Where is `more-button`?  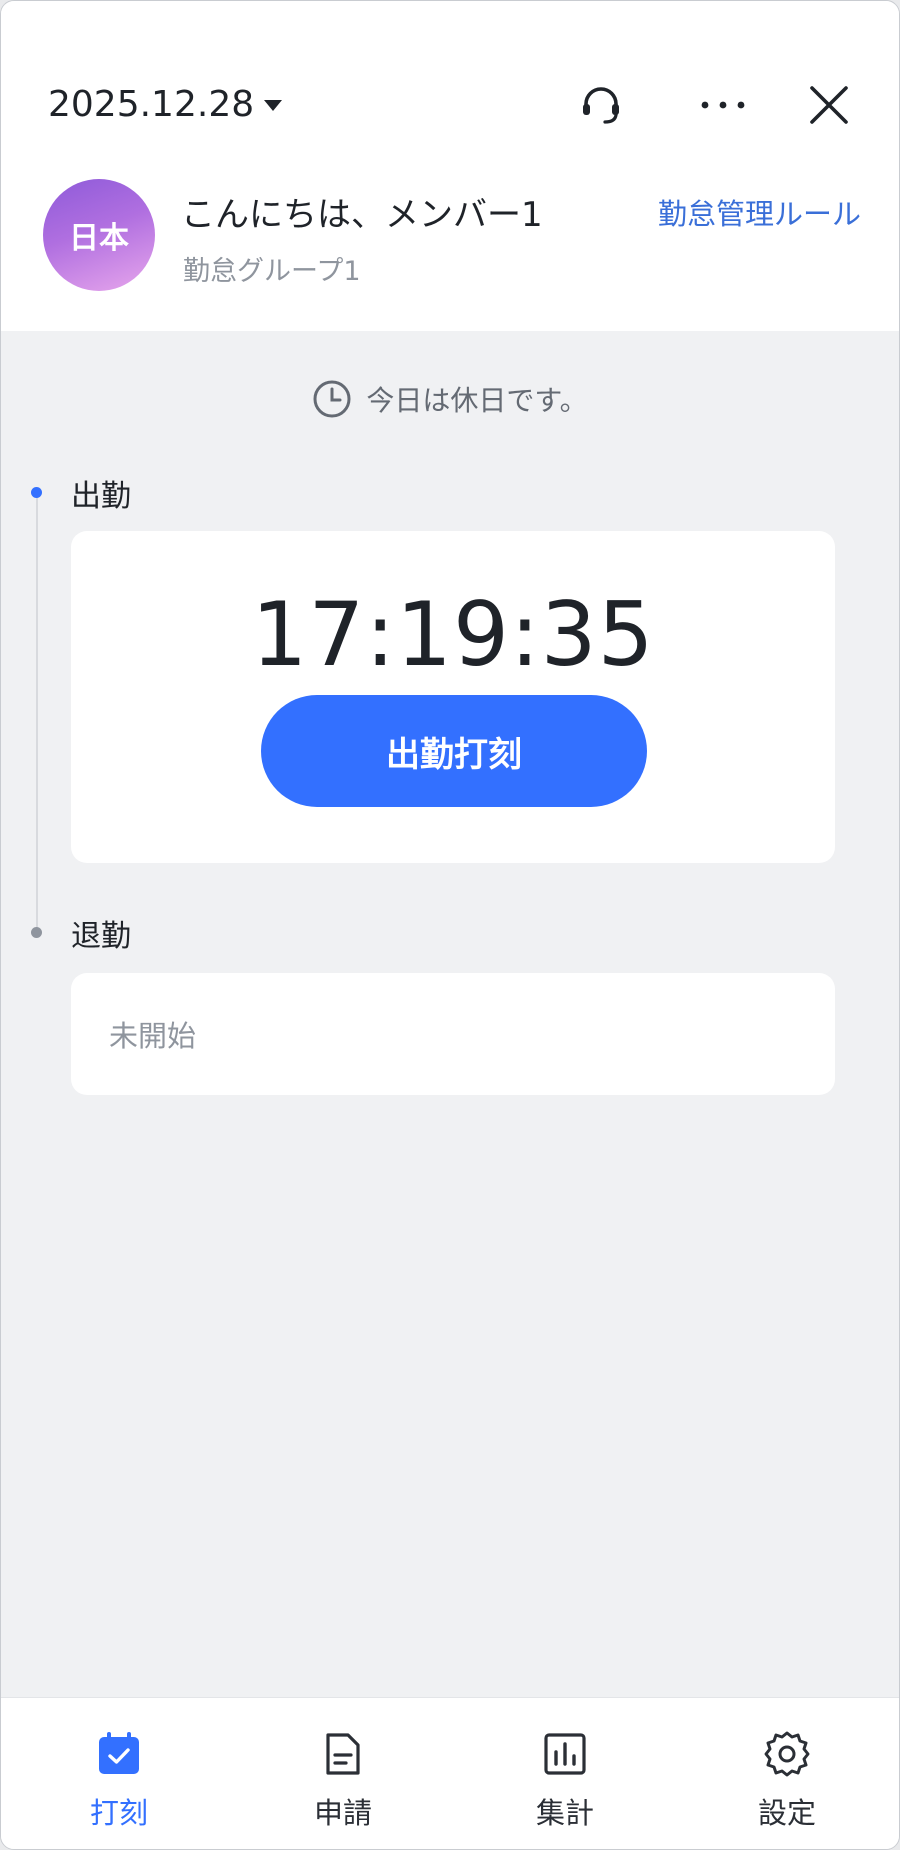
more-button is located at coordinates (723, 105).